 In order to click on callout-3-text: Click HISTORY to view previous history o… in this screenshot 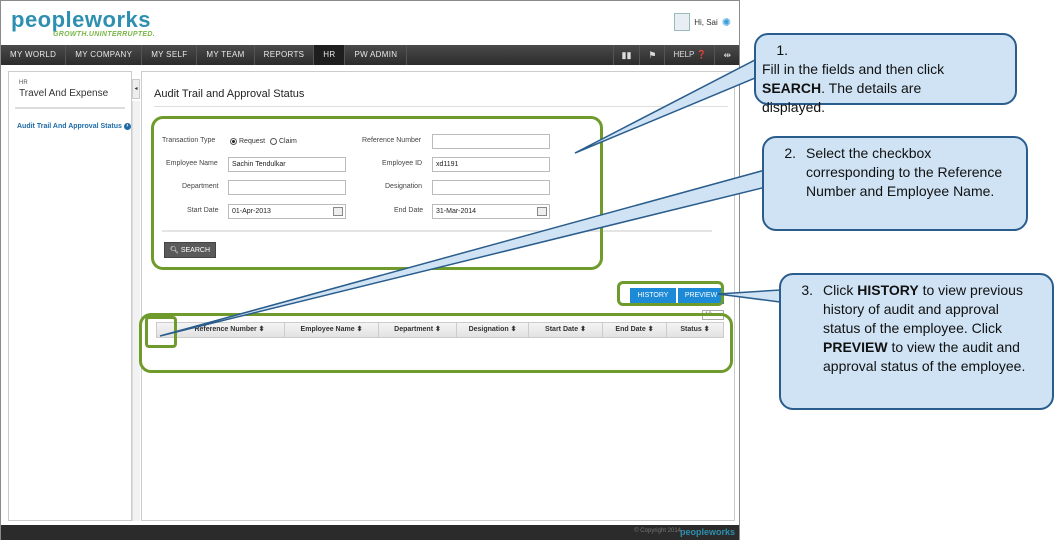, I will do `click(929, 328)`.